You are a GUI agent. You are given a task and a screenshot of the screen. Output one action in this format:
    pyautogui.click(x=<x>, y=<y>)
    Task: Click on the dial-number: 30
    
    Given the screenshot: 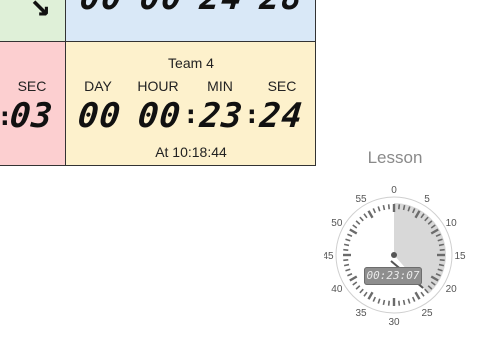 What is the action you would take?
    pyautogui.click(x=394, y=322)
    